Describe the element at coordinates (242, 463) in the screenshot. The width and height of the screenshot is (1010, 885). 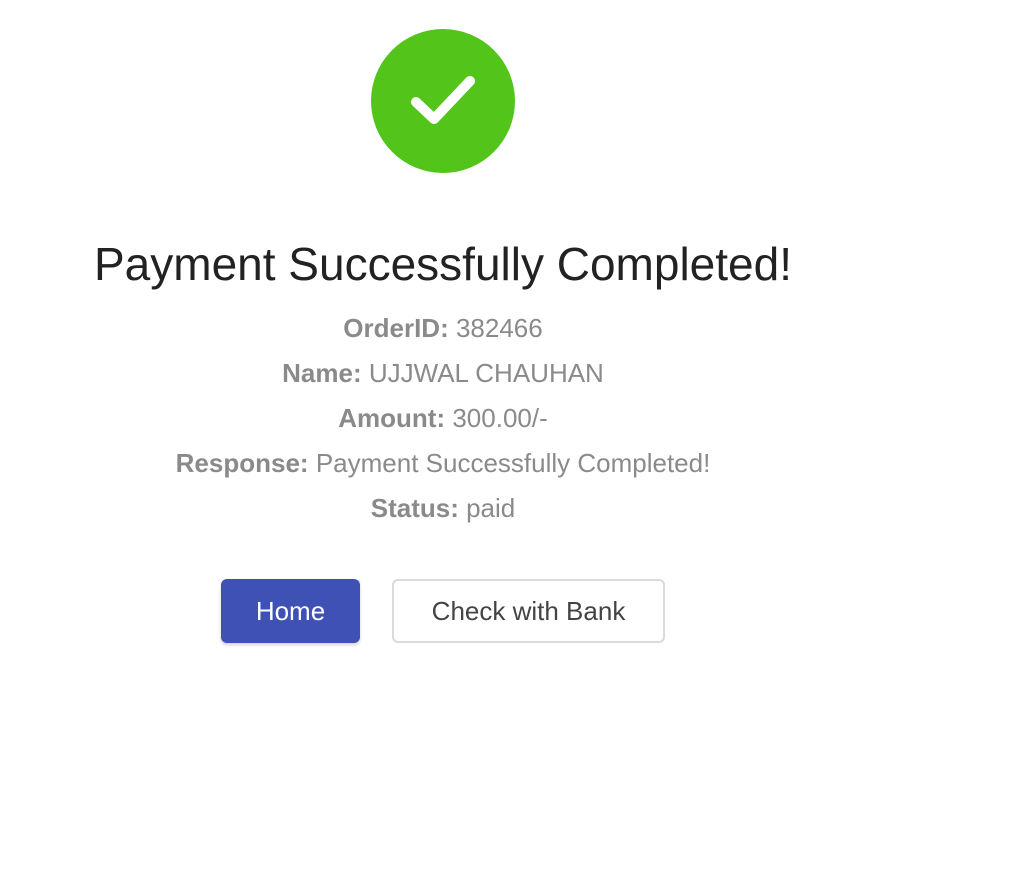
I see `detail-label: Response:` at that location.